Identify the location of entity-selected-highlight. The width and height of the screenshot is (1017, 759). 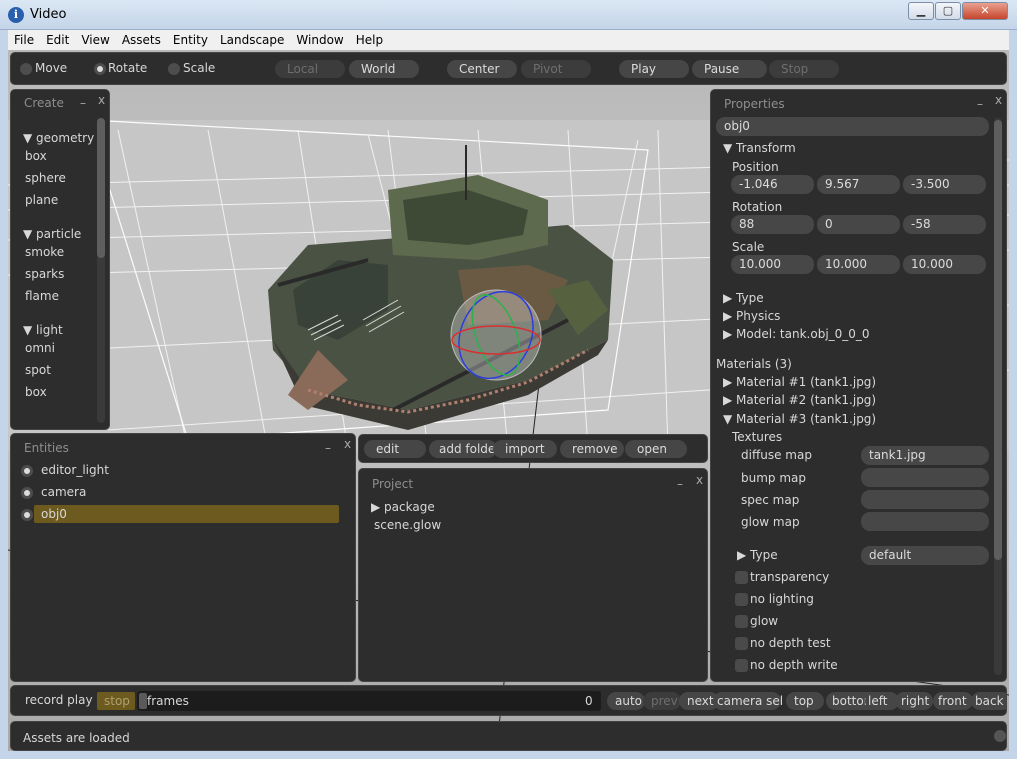
(186, 514).